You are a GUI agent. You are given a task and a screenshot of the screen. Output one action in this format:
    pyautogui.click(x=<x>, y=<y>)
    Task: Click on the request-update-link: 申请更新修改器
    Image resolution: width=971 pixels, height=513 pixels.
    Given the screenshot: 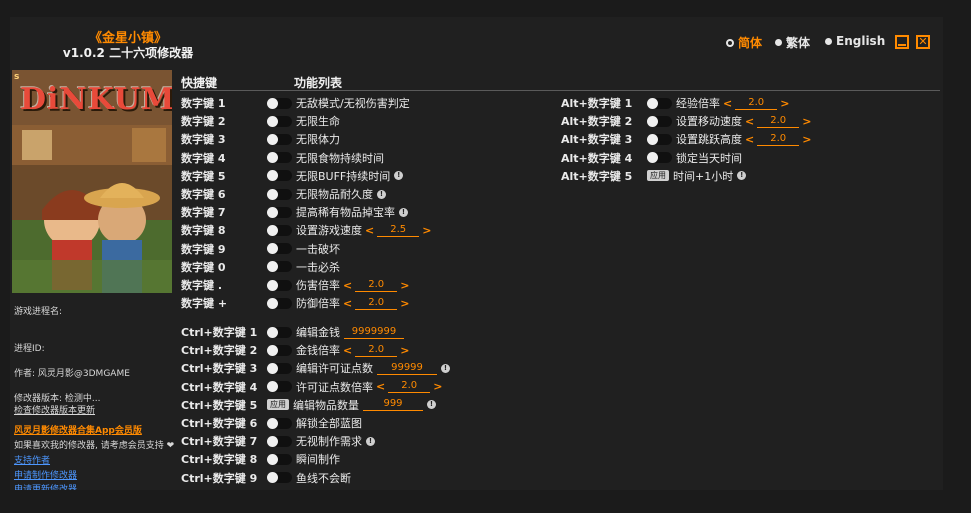 What is the action you would take?
    pyautogui.click(x=45, y=486)
    